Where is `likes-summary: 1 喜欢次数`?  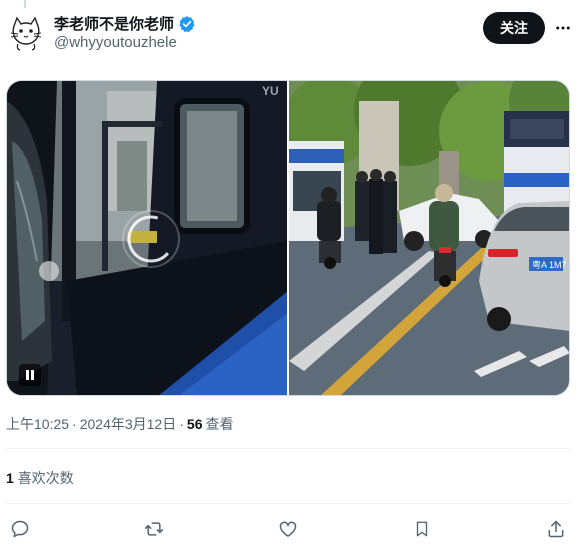 likes-summary: 1 喜欢次数 is located at coordinates (40, 478).